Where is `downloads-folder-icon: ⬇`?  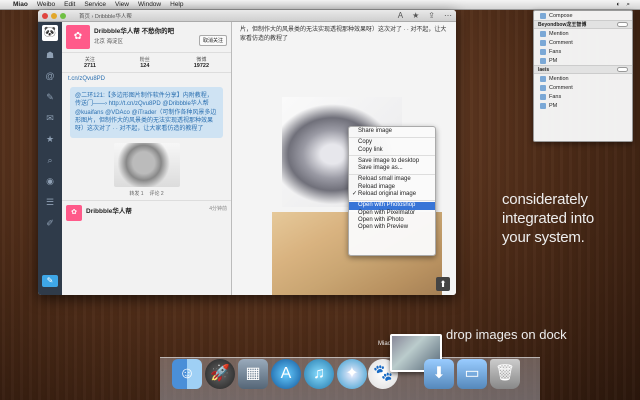
downloads-folder-icon: ⬇ is located at coordinates (439, 374).